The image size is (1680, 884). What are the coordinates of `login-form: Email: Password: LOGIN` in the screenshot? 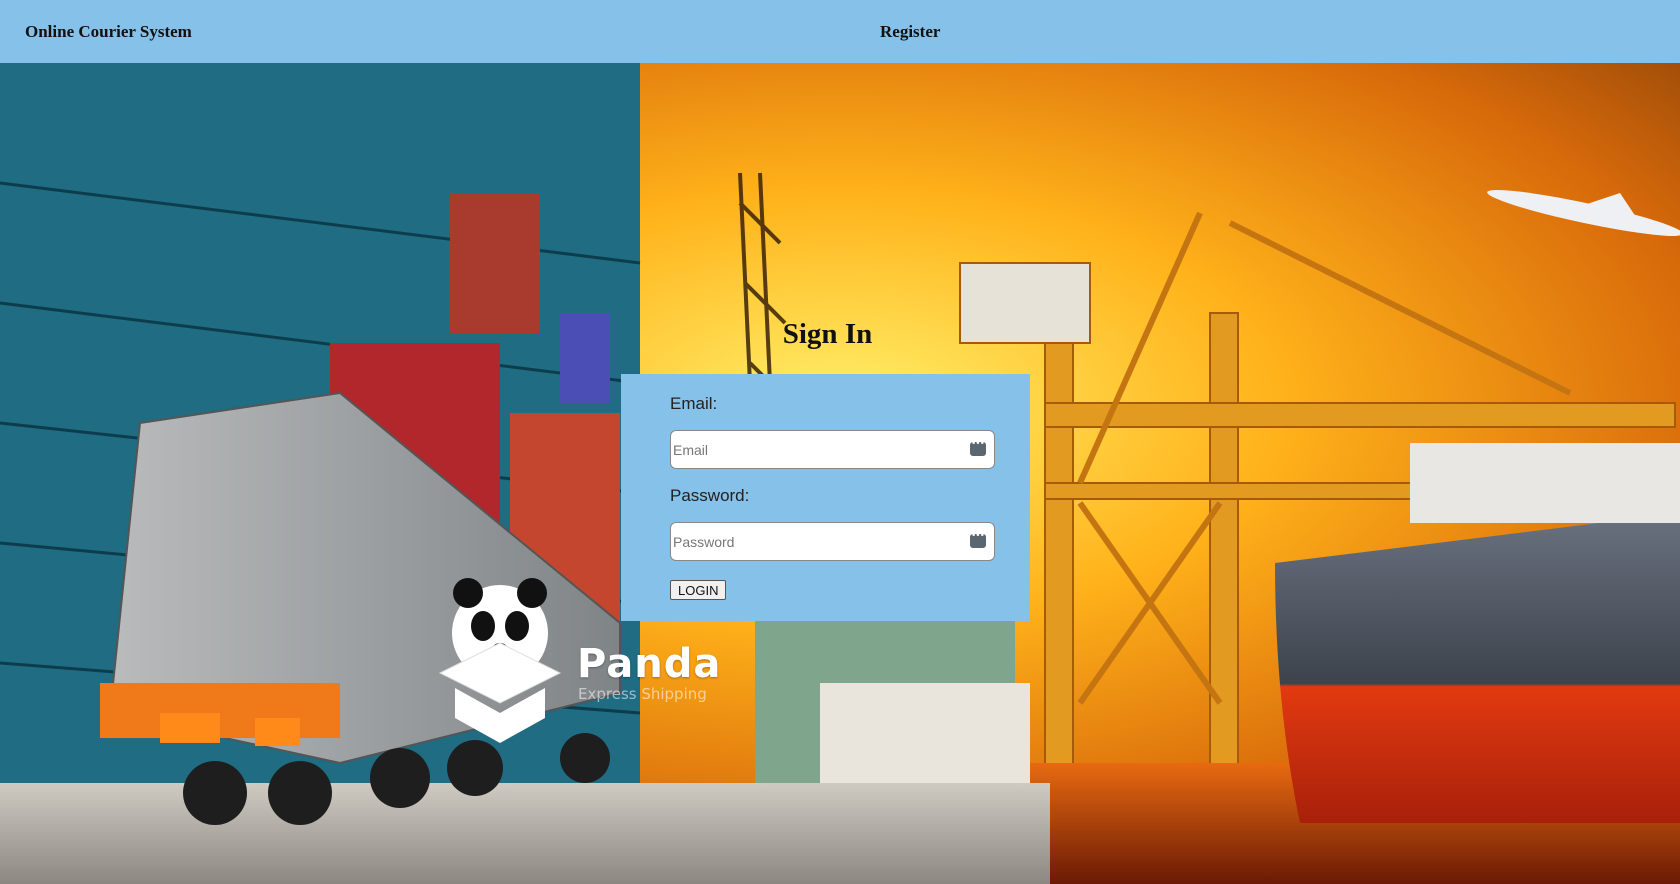 It's located at (825, 497).